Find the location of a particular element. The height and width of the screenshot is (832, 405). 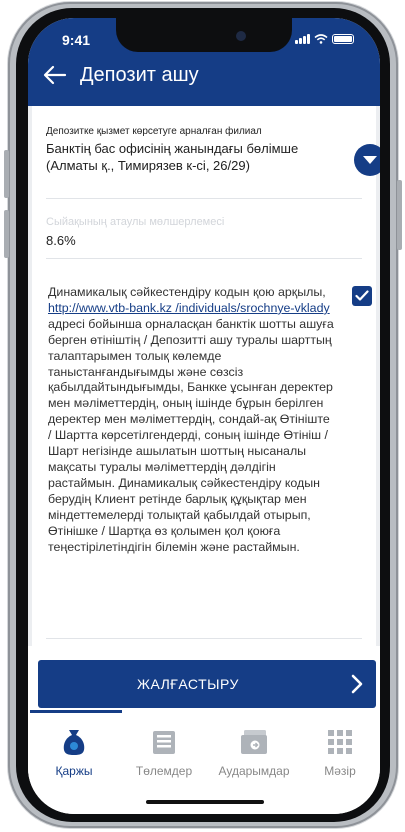

active-tab-indicator is located at coordinates (76, 711).